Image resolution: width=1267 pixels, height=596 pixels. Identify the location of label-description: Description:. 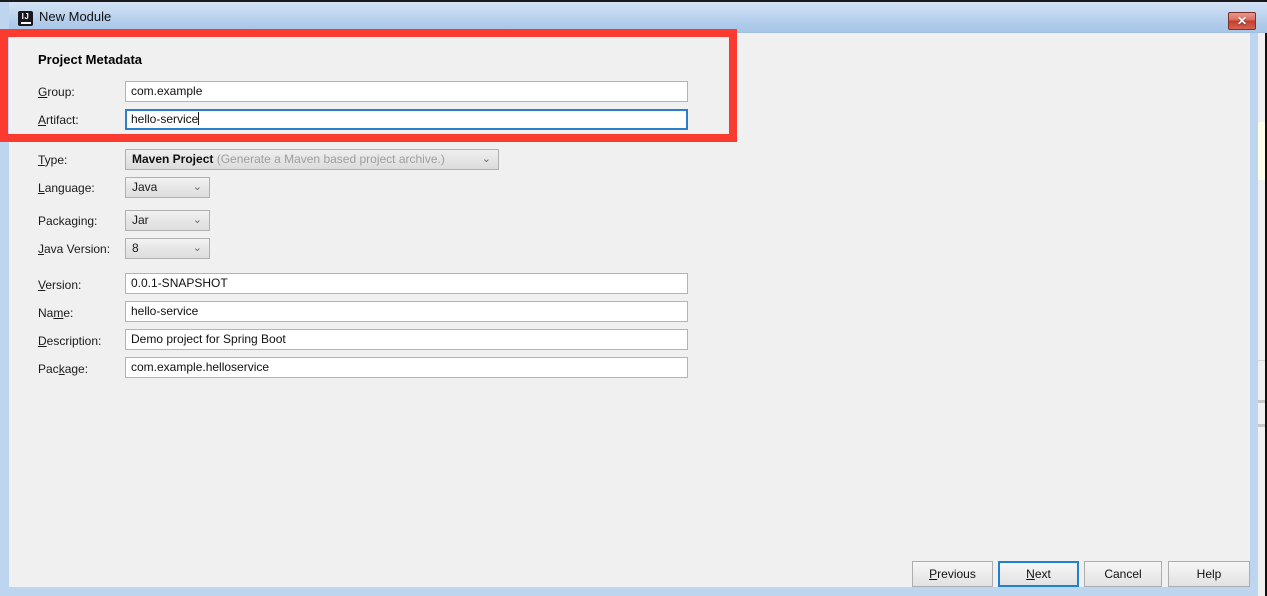
(69, 341).